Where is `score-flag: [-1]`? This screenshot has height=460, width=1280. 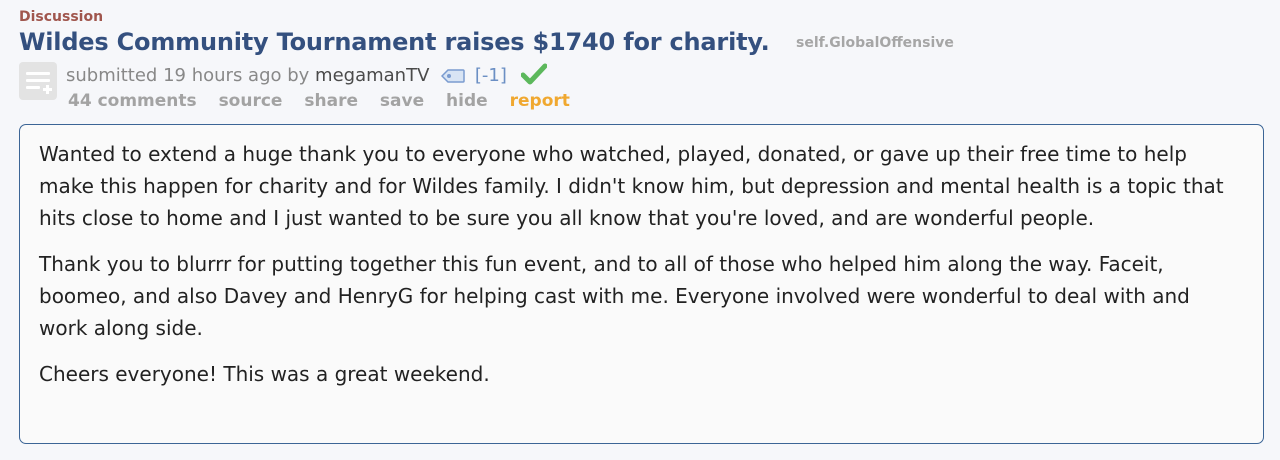 score-flag: [-1] is located at coordinates (490, 75).